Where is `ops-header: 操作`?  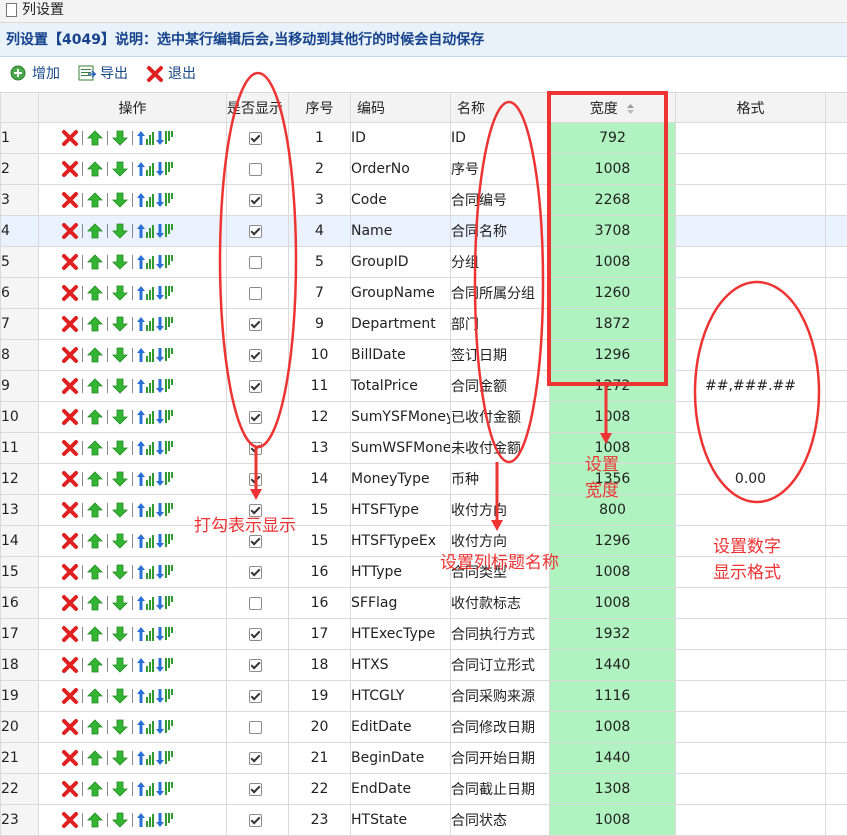
ops-header: 操作 is located at coordinates (132, 107).